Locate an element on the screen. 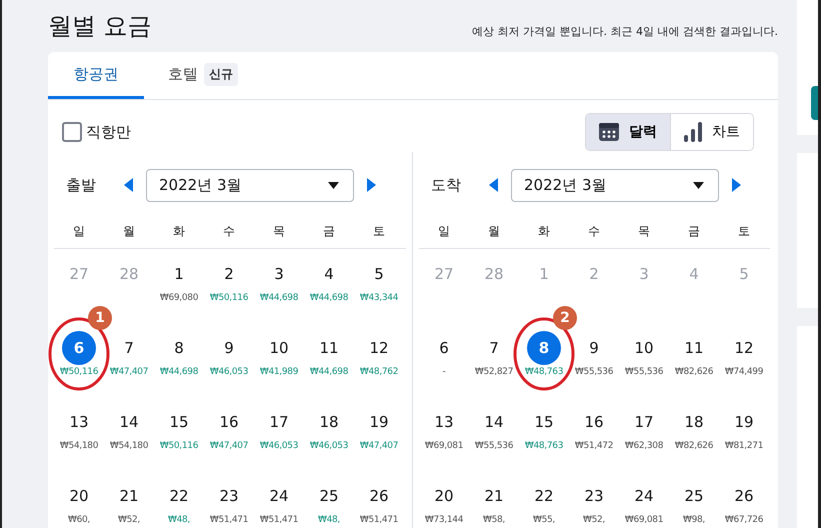  view-tab: 차트 is located at coordinates (711, 132).